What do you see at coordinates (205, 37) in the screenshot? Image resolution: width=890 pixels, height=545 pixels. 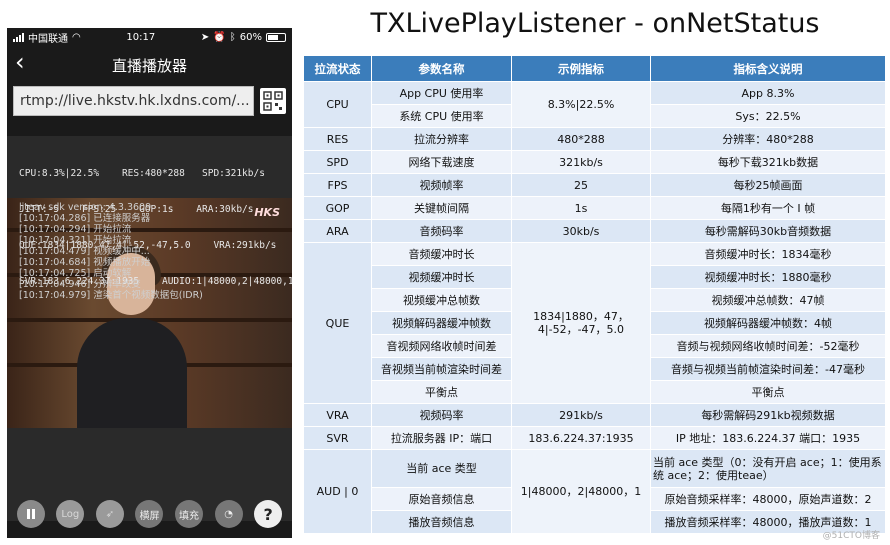 I see `location-icon: ➤` at bounding box center [205, 37].